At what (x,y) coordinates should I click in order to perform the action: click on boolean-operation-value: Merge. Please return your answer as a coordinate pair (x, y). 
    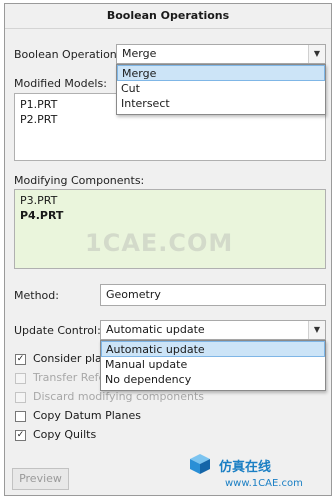
    Looking at the image, I should click on (139, 53).